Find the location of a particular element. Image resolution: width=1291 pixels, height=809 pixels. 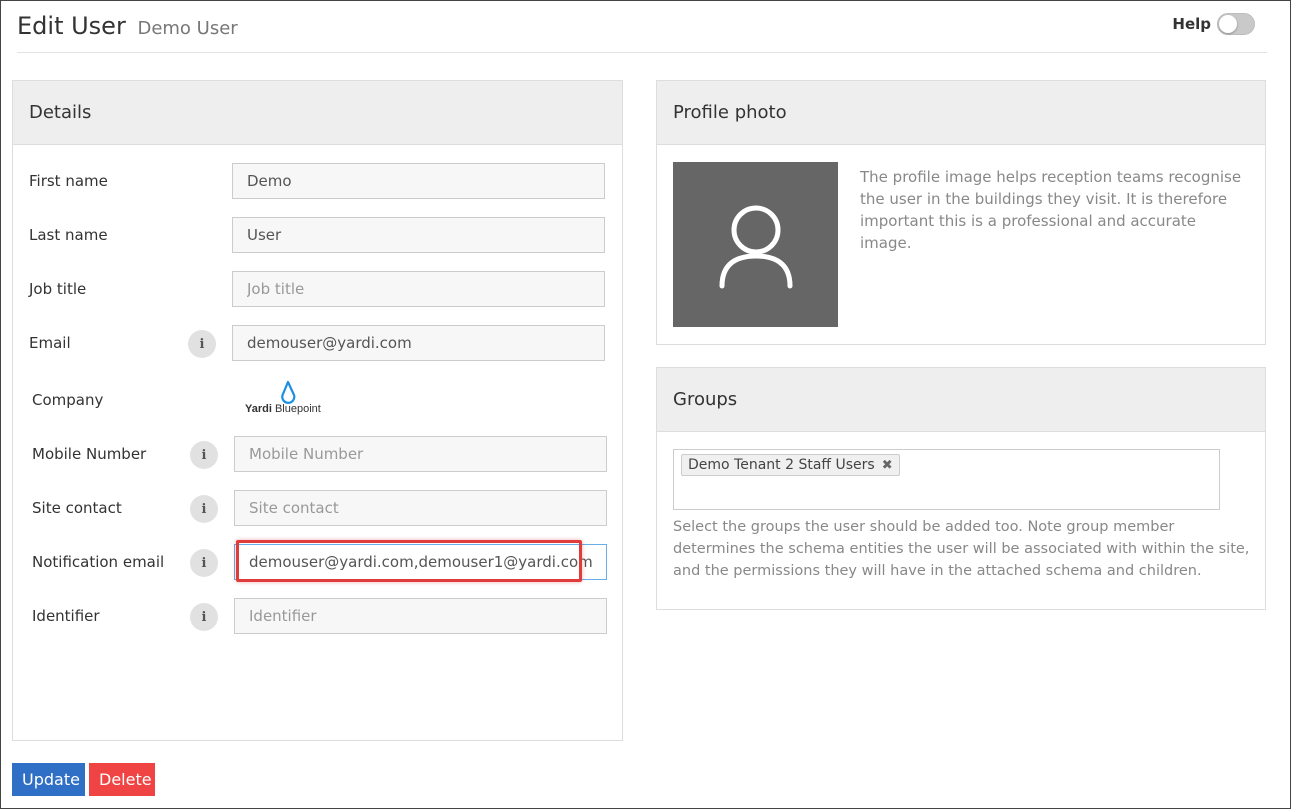

update-button: Update is located at coordinates (48, 779).